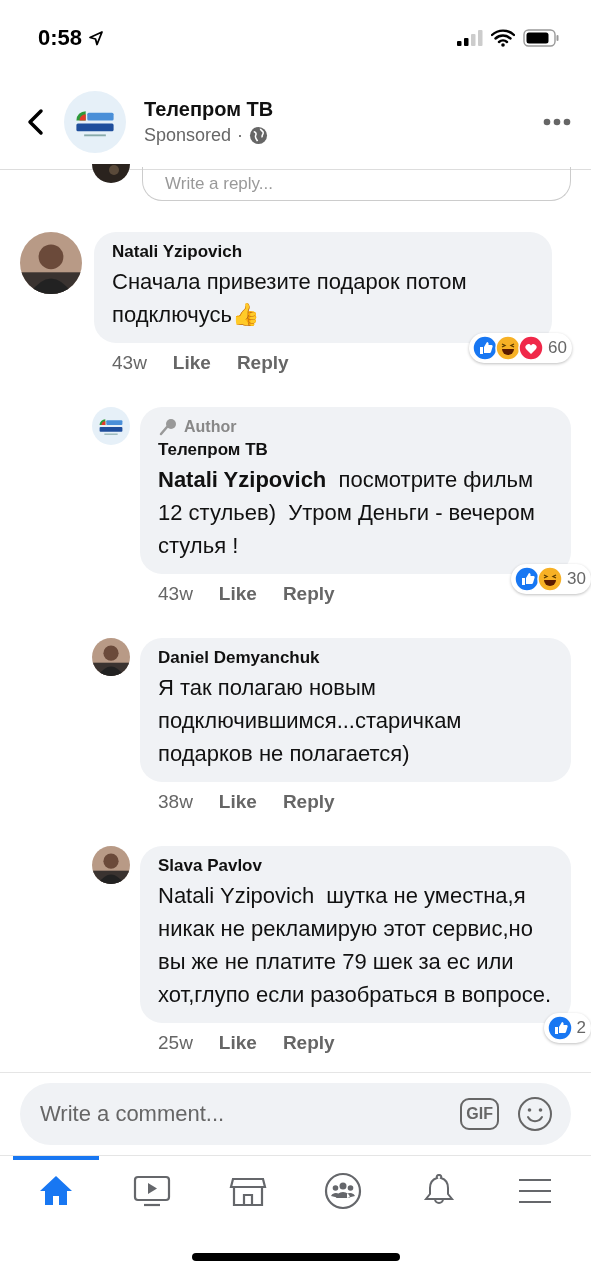 Image resolution: width=591 pixels, height=1280 pixels. I want to click on gif-button: GIF, so click(479, 1114).